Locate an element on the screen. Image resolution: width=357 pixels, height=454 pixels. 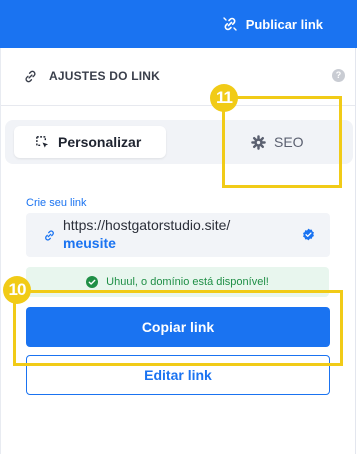
publish-link-button: Publicar link is located at coordinates (272, 24).